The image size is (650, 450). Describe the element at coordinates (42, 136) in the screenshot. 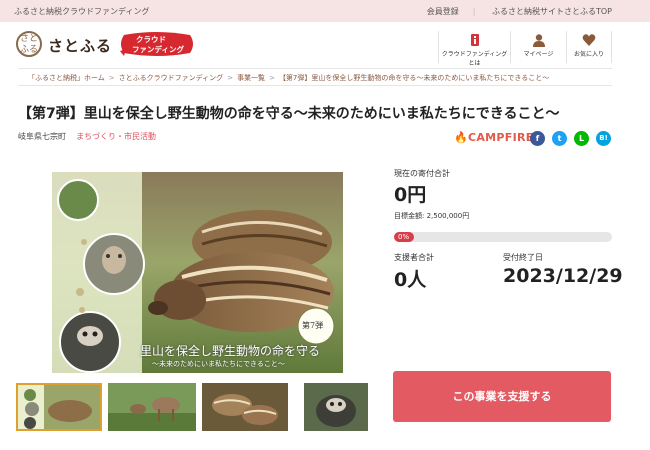

I see `location: 岐阜県七宗町` at that location.